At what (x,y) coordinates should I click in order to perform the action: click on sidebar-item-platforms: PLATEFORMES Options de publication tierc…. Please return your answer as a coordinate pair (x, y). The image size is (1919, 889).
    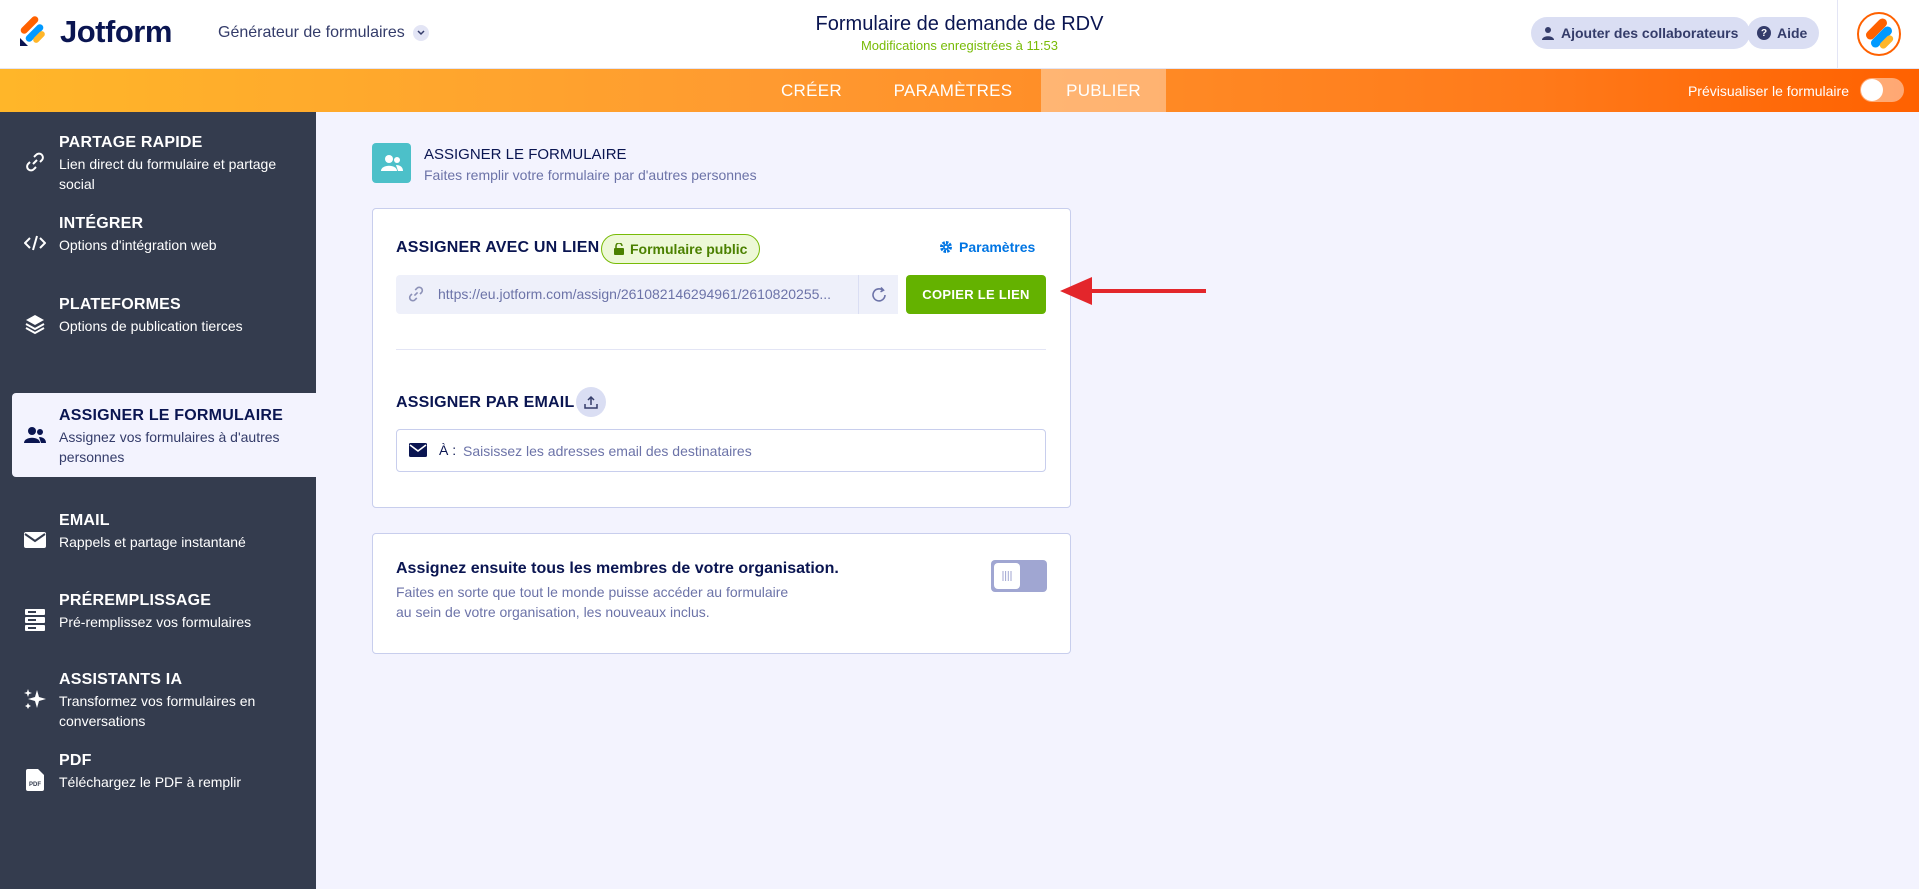
    Looking at the image, I should click on (164, 324).